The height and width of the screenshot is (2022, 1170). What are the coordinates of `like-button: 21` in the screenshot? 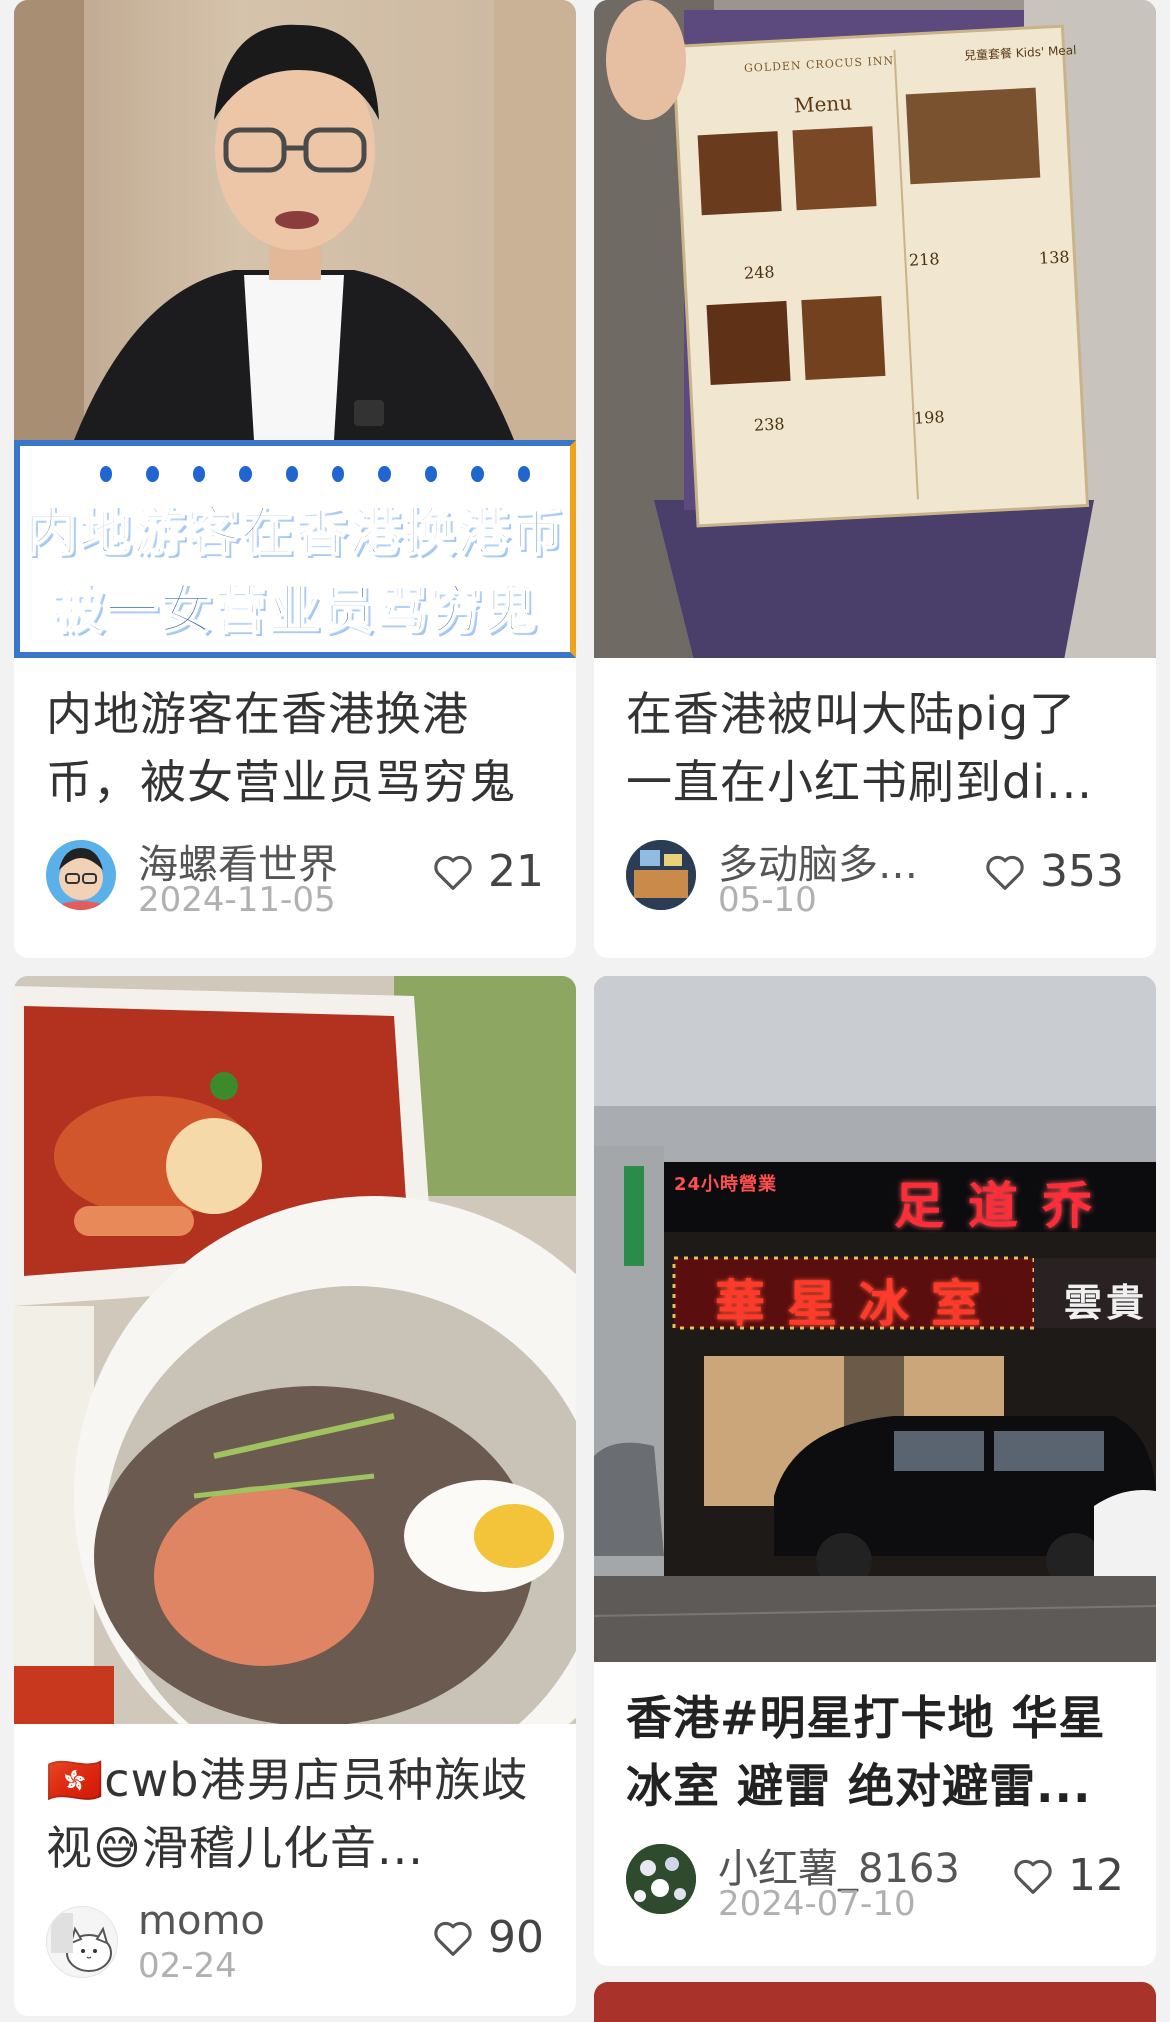 It's located at (488, 871).